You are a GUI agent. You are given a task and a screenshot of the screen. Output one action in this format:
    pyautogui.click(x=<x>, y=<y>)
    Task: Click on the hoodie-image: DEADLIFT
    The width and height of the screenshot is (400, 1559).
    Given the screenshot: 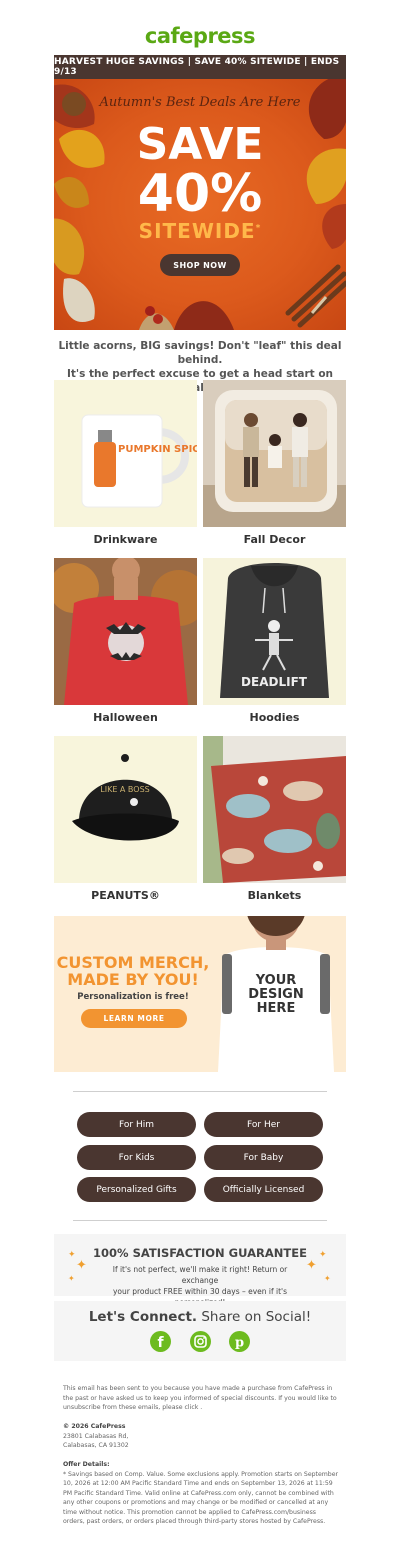 What is the action you would take?
    pyautogui.click(x=274, y=630)
    